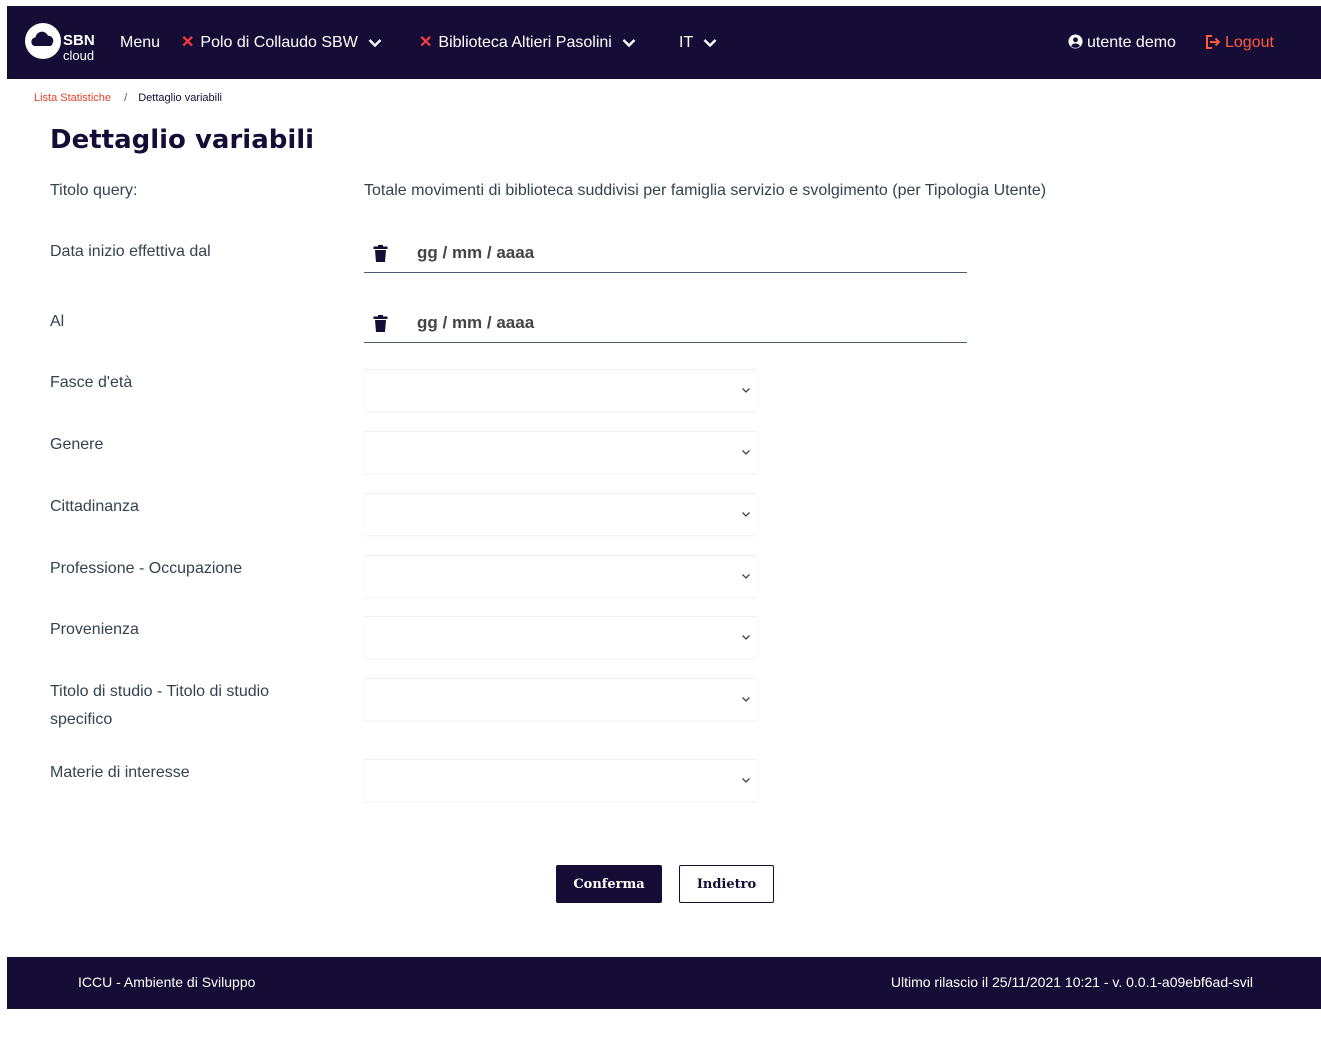  What do you see at coordinates (94, 190) in the screenshot?
I see `query-title-label: Titolo query:` at bounding box center [94, 190].